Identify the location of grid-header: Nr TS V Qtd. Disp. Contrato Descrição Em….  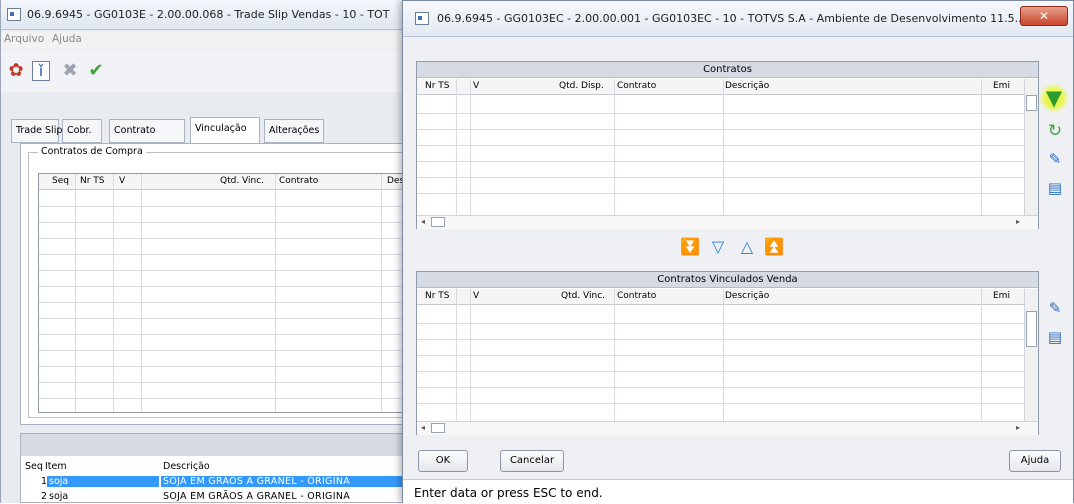
(727, 87).